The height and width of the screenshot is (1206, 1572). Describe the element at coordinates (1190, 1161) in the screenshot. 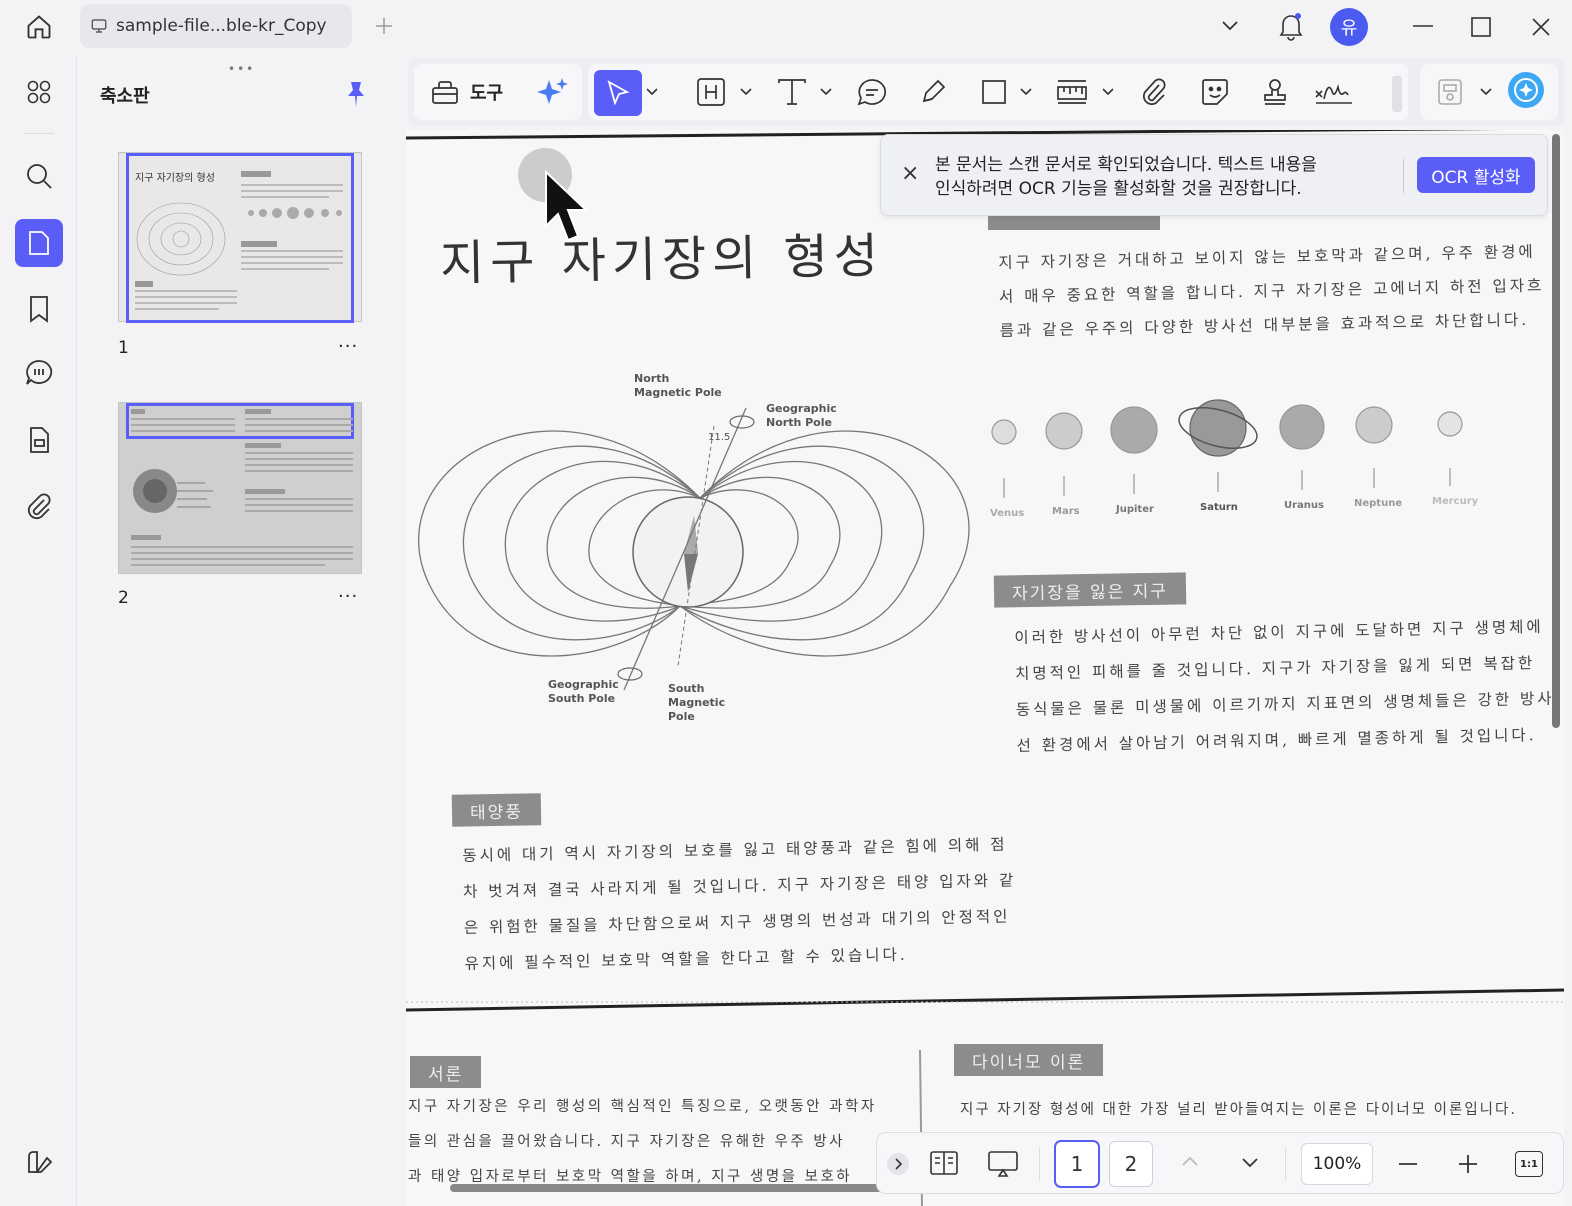

I see `previous-page-chevron-icon` at that location.